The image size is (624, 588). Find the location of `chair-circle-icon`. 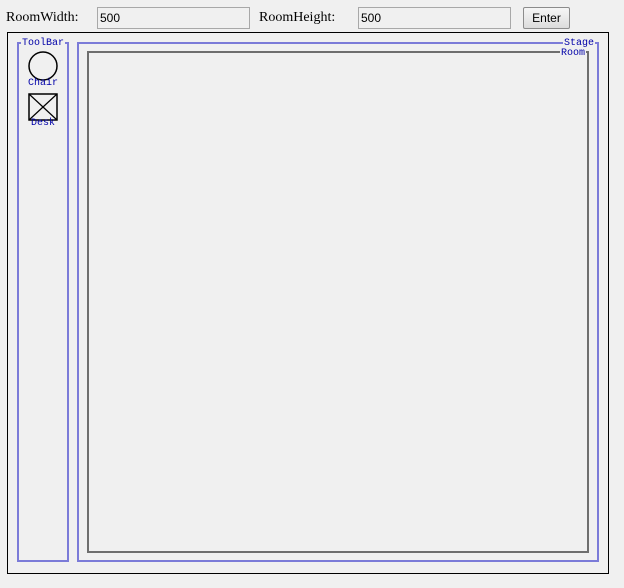

chair-circle-icon is located at coordinates (43, 66).